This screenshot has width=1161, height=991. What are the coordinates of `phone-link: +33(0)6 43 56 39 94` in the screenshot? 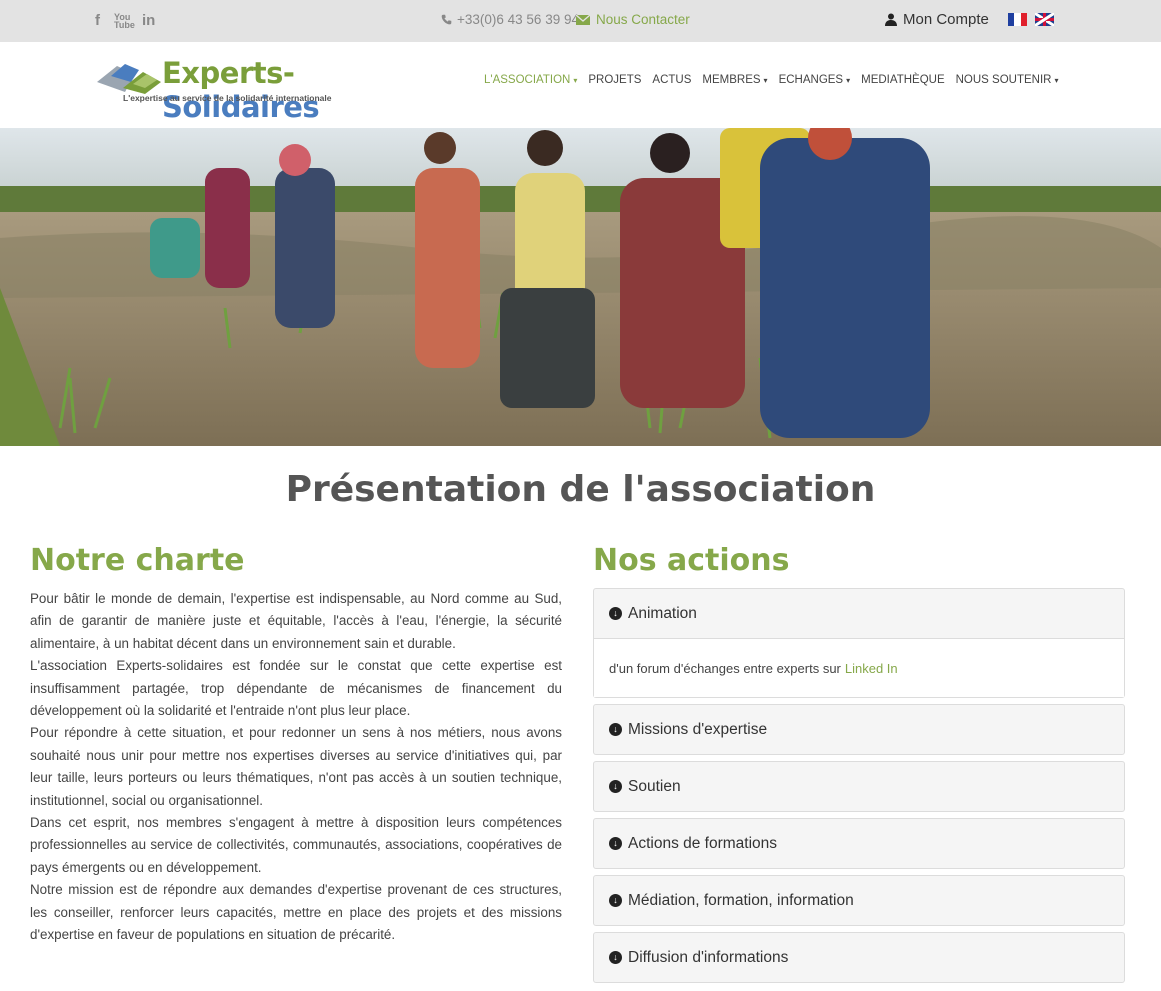 It's located at (510, 19).